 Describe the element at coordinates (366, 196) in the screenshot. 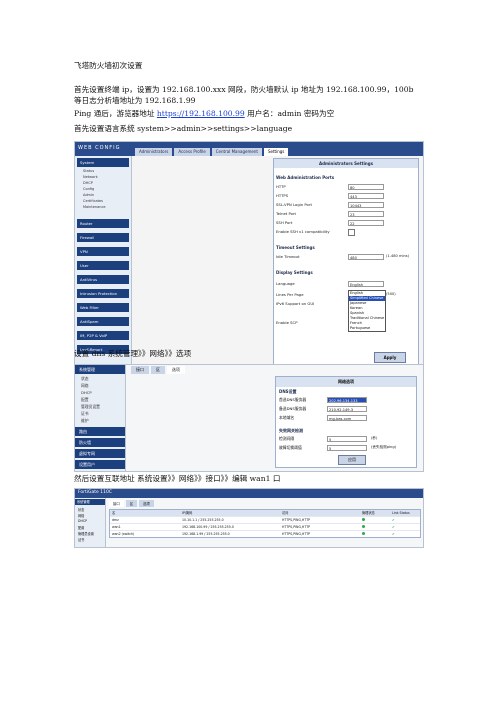

I see `https-port-field: 443` at that location.